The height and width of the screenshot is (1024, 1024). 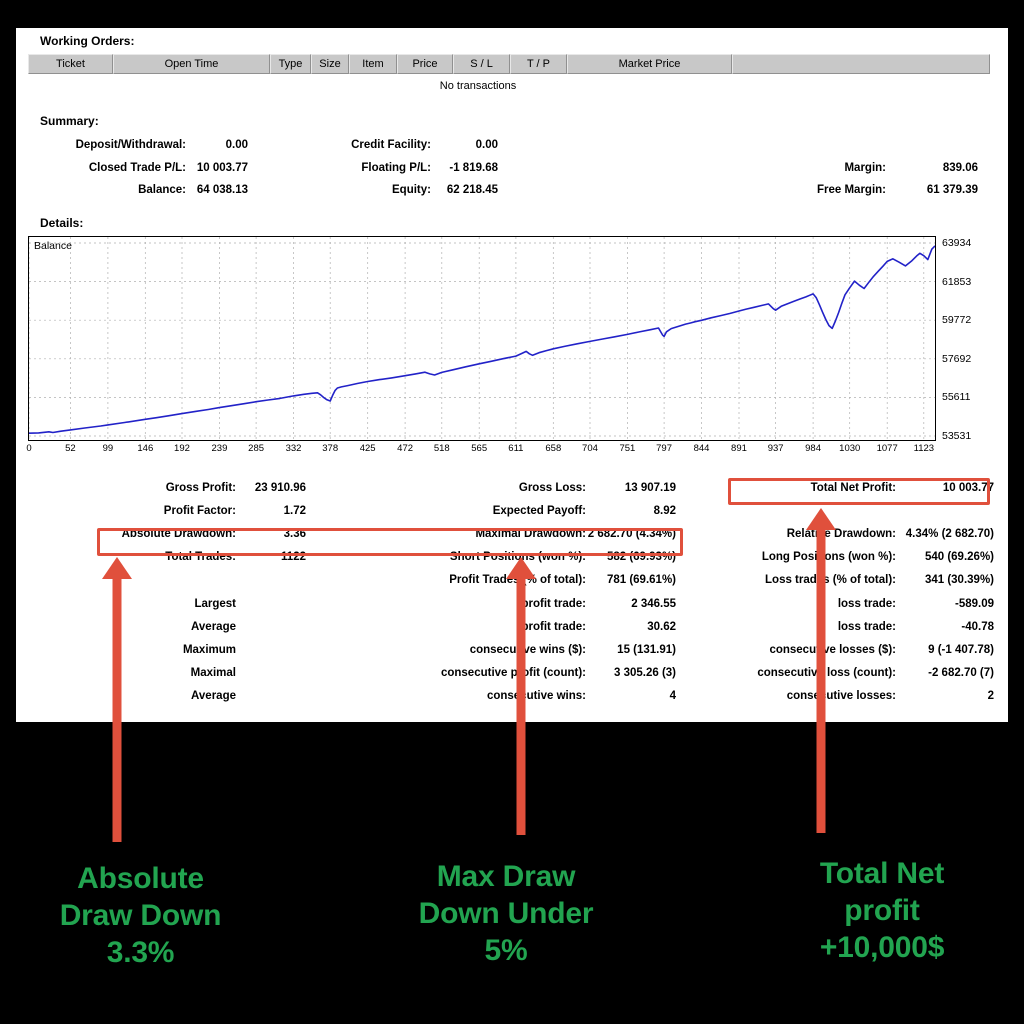 I want to click on stats-value: 1.72, so click(x=294, y=510).